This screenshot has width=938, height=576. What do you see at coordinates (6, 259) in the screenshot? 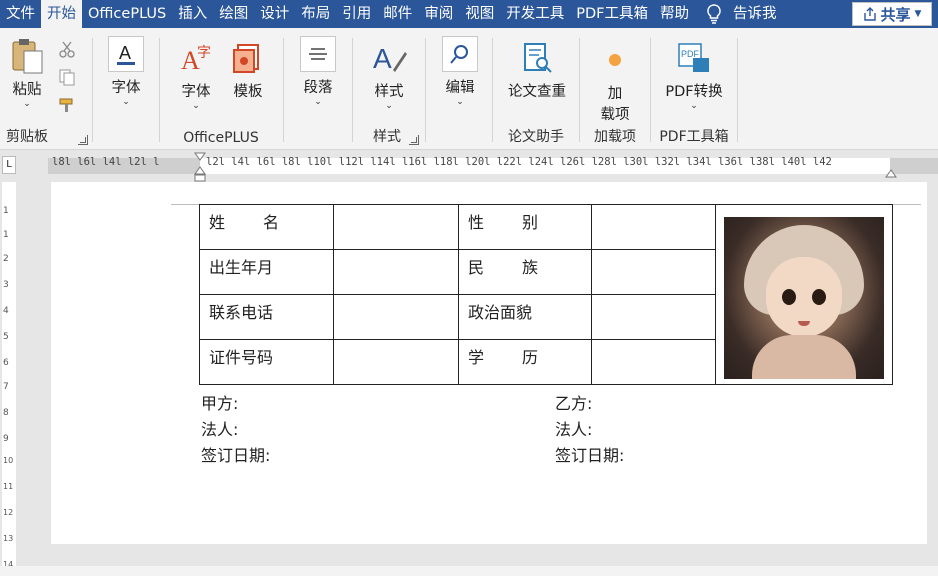
I see `vertical-ruler-number: 2` at bounding box center [6, 259].